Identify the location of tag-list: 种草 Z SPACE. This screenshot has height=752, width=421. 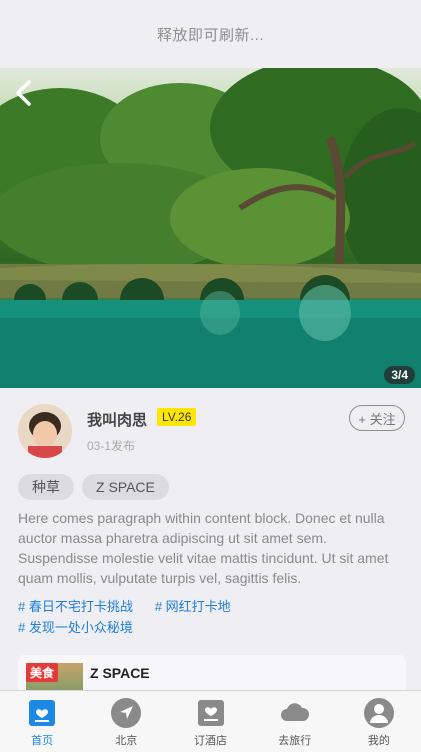
(93, 487).